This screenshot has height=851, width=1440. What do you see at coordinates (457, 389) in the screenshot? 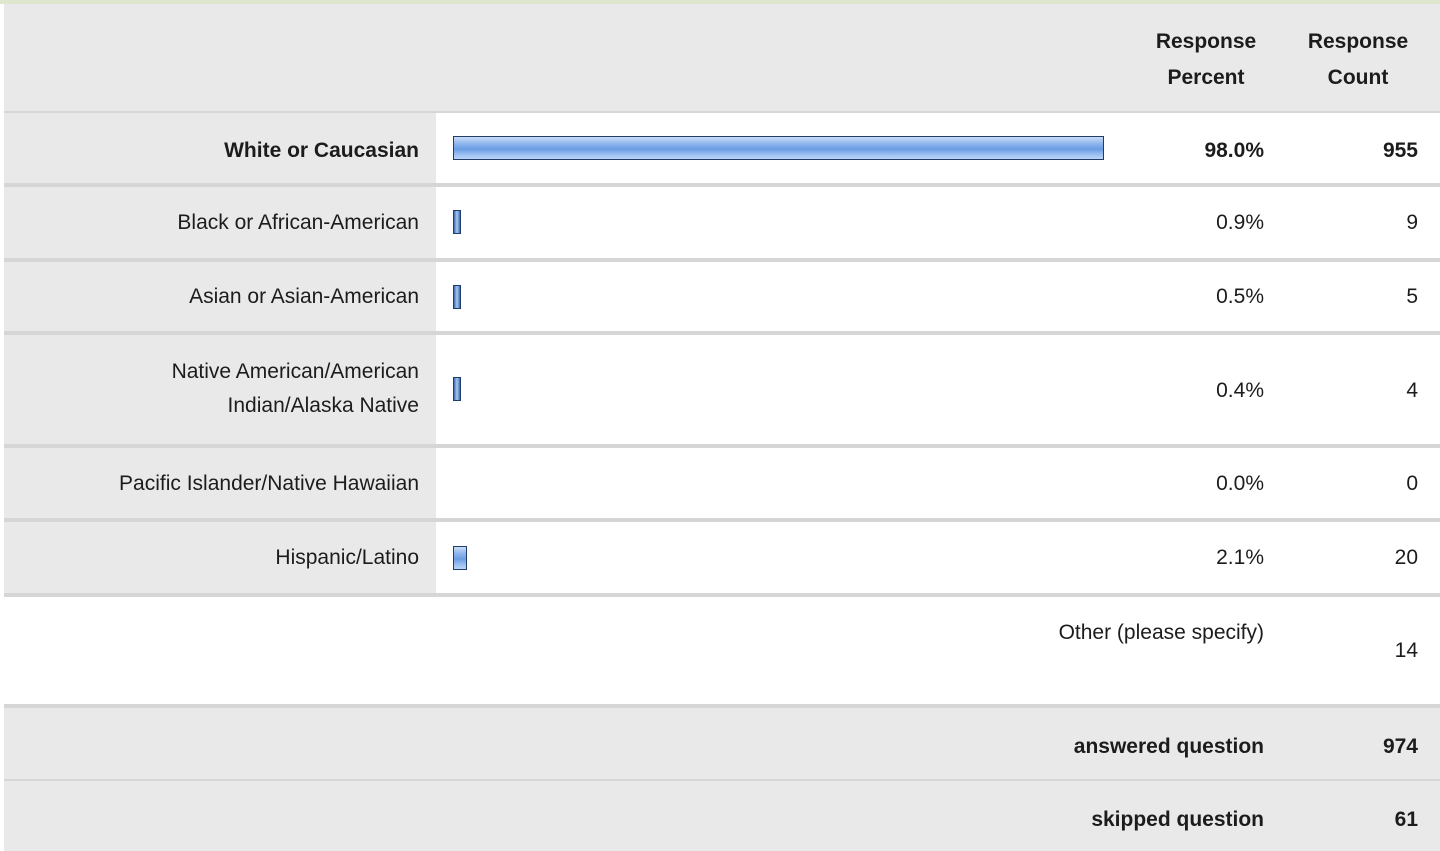
I see `bar-native-american` at bounding box center [457, 389].